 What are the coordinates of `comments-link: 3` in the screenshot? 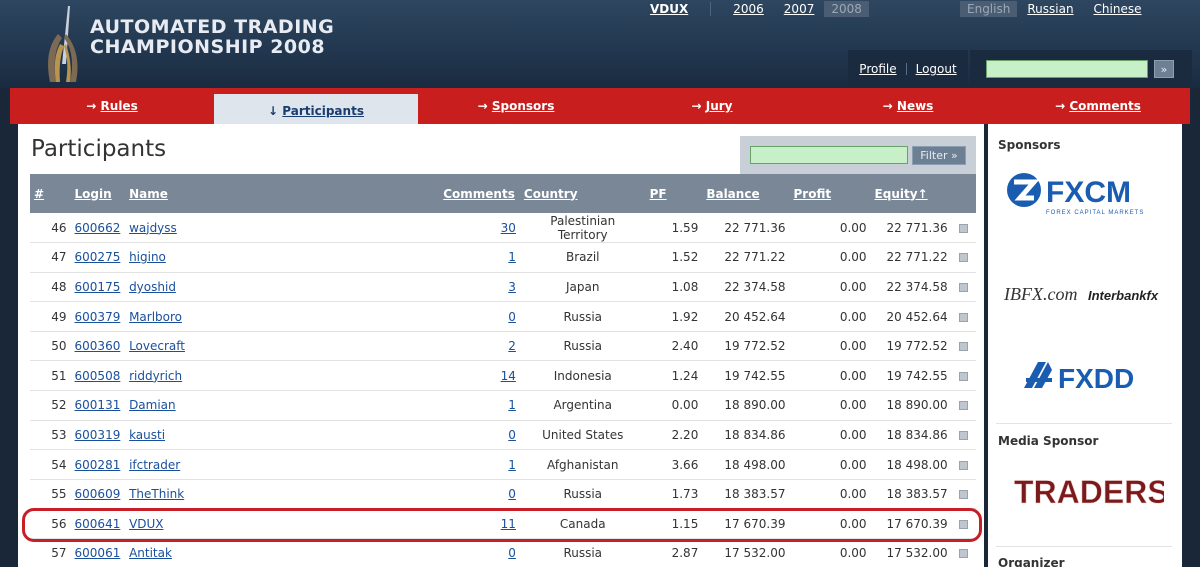 It's located at (512, 287).